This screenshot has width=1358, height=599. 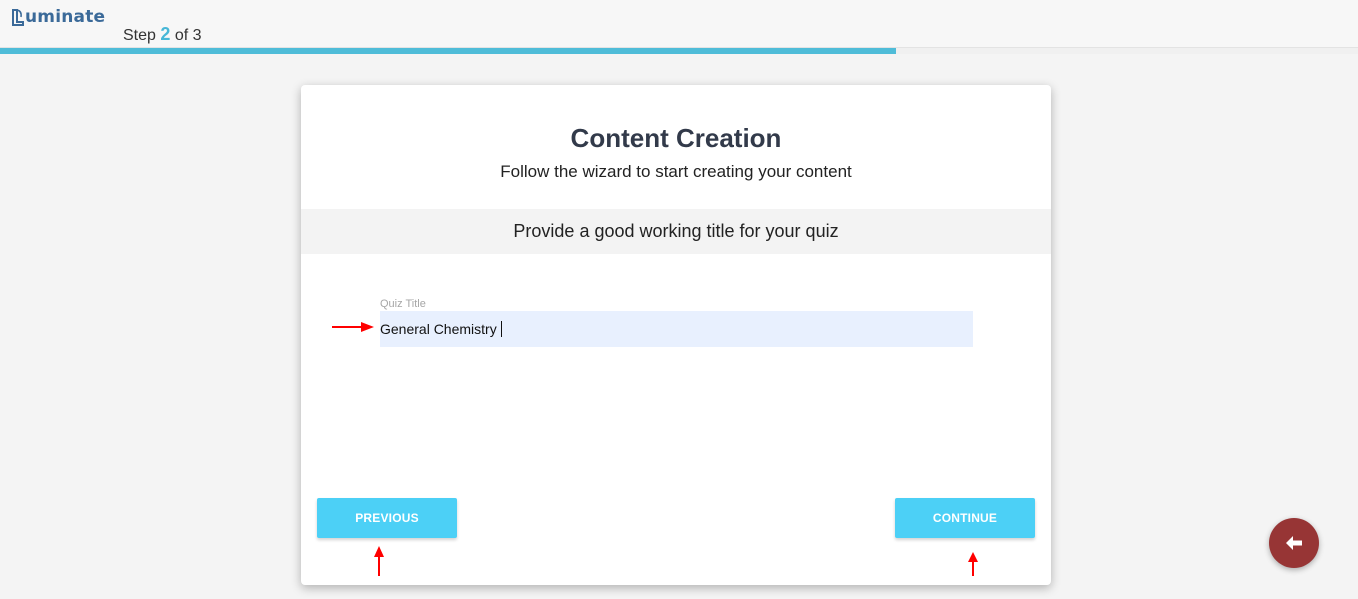 What do you see at coordinates (139, 35) in the screenshot?
I see `step-prefix: Step` at bounding box center [139, 35].